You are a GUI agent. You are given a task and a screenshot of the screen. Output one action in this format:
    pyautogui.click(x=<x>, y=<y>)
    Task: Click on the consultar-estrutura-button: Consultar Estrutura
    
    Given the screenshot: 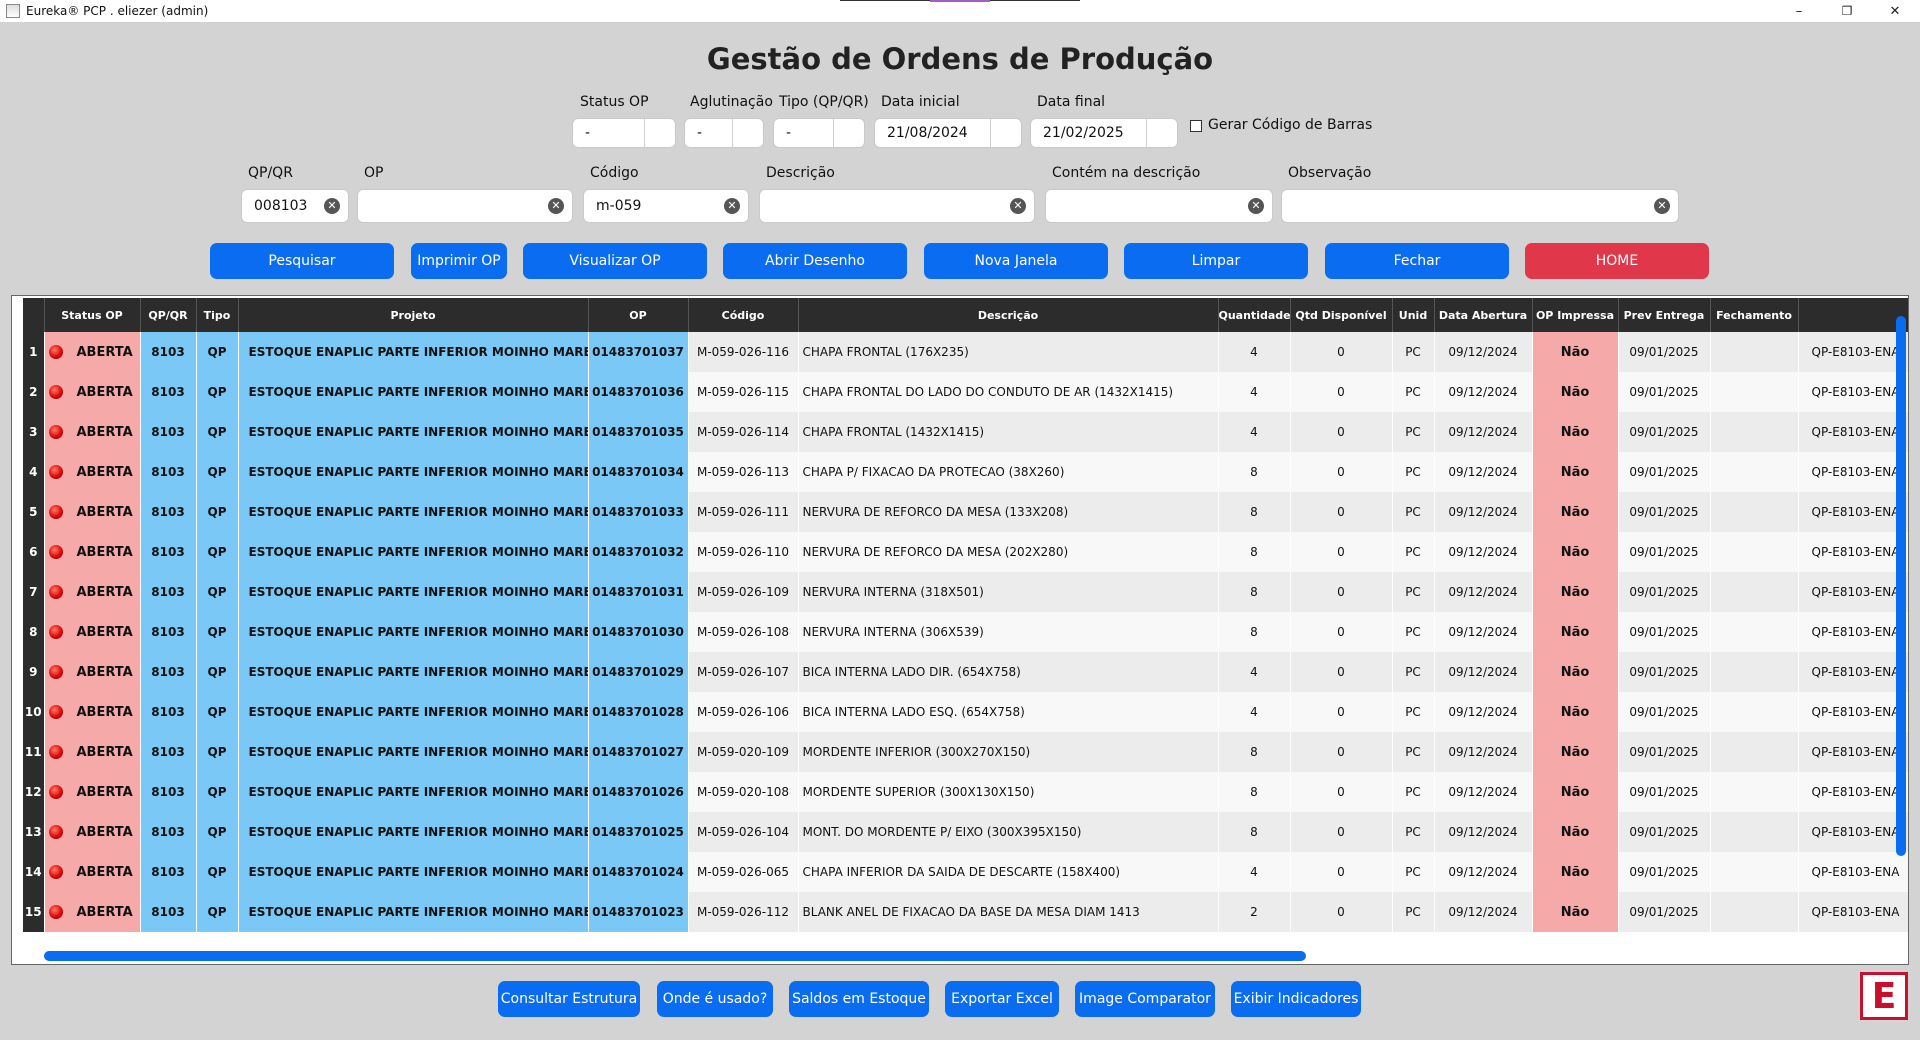 What is the action you would take?
    pyautogui.click(x=569, y=999)
    